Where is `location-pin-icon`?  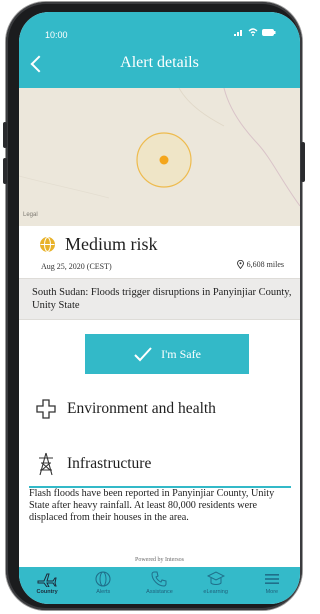 location-pin-icon is located at coordinates (240, 264).